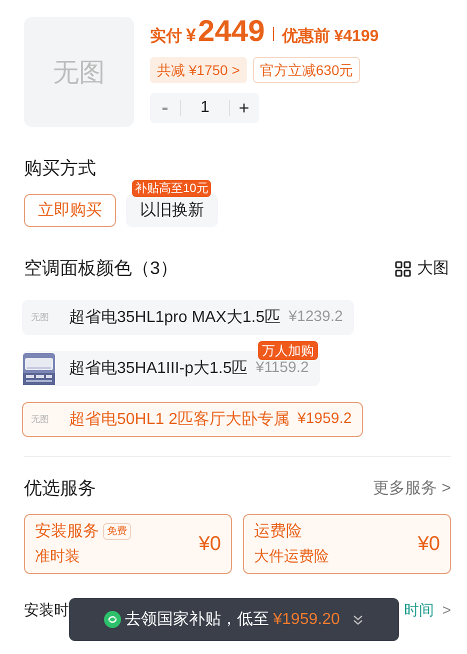 Image resolution: width=467 pixels, height=654 pixels. What do you see at coordinates (422, 268) in the screenshot?
I see `large-view-toggle: 大图` at bounding box center [422, 268].